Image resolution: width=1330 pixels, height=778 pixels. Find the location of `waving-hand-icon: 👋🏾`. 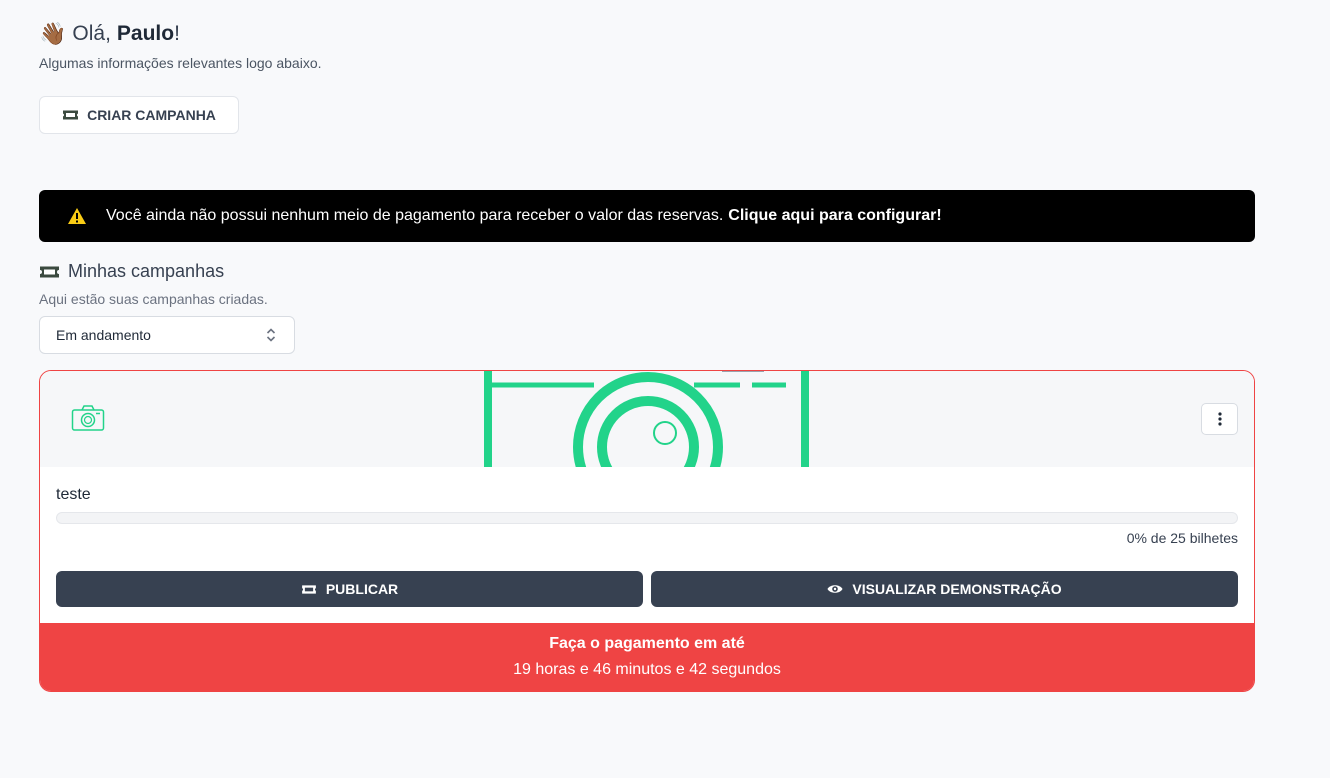

waving-hand-icon: 👋🏾 is located at coordinates (53, 33).